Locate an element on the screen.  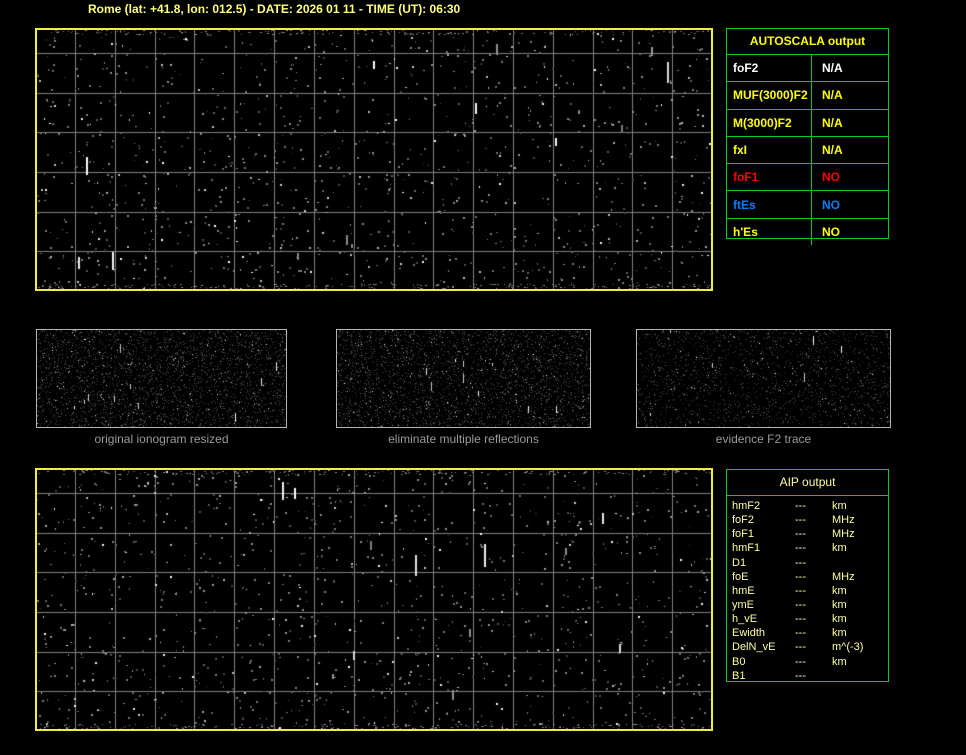
aip-row: B1 --- is located at coordinates (807, 676).